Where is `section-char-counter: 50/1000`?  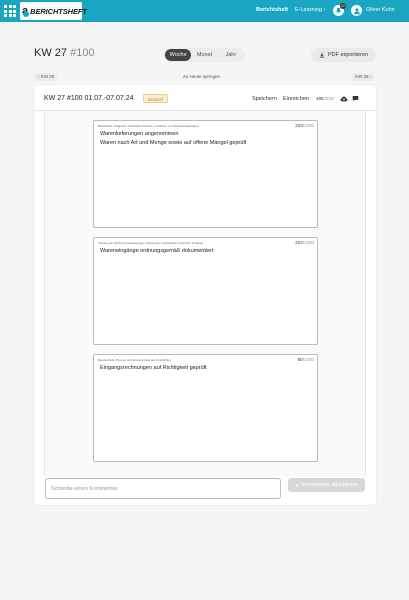
section-char-counter: 50/1000 is located at coordinates (306, 359).